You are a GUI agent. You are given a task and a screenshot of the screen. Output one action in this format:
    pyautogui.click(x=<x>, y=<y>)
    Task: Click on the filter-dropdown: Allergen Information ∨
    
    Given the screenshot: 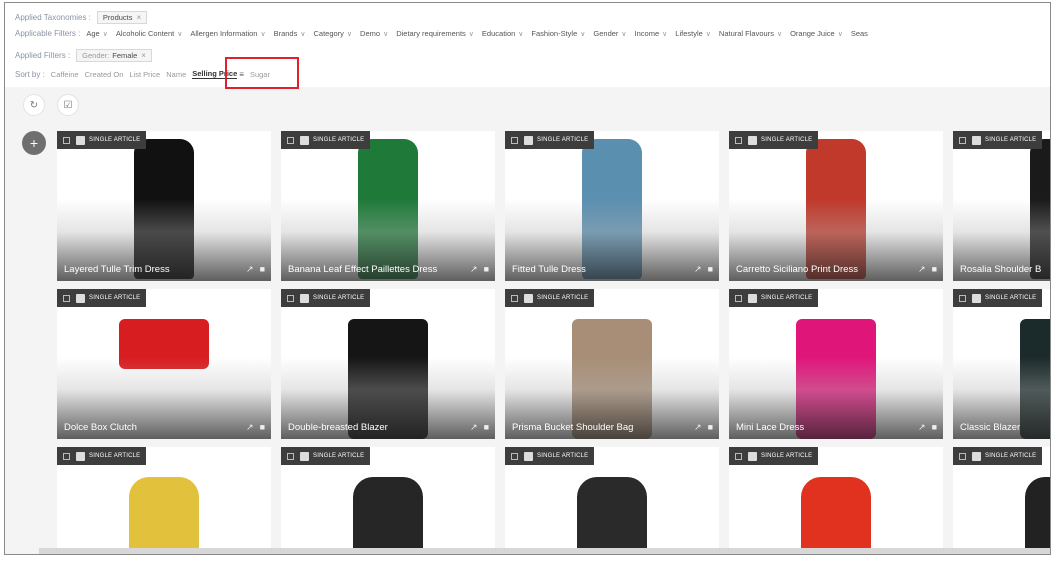 What is the action you would take?
    pyautogui.click(x=227, y=33)
    